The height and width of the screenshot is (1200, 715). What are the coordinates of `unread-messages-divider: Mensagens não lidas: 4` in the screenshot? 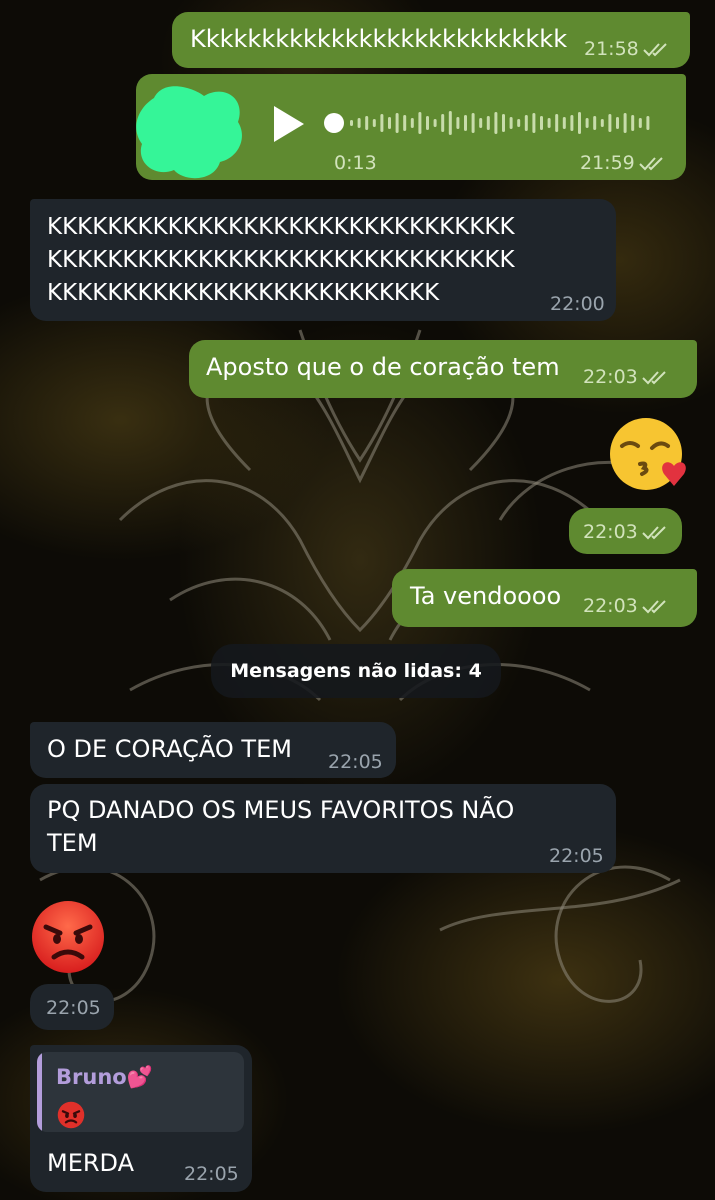 It's located at (356, 671).